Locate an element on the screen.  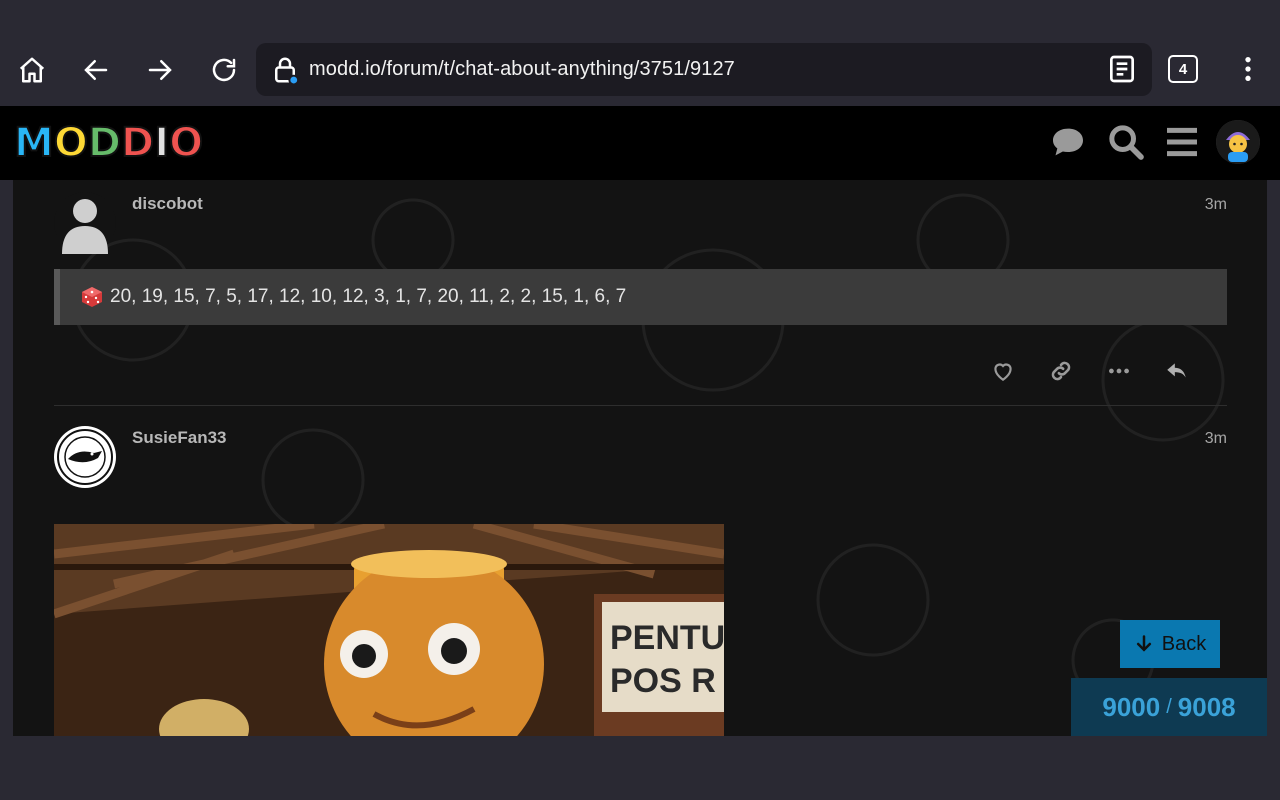
dice-icon is located at coordinates (92, 297).